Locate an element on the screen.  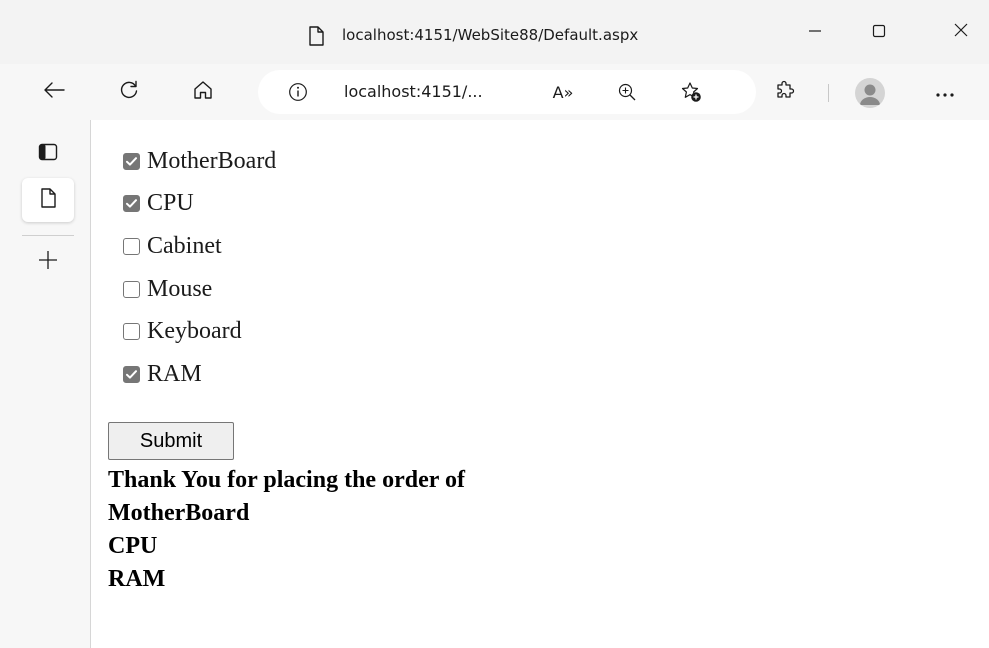
checkbox-label: RAM is located at coordinates (174, 374).